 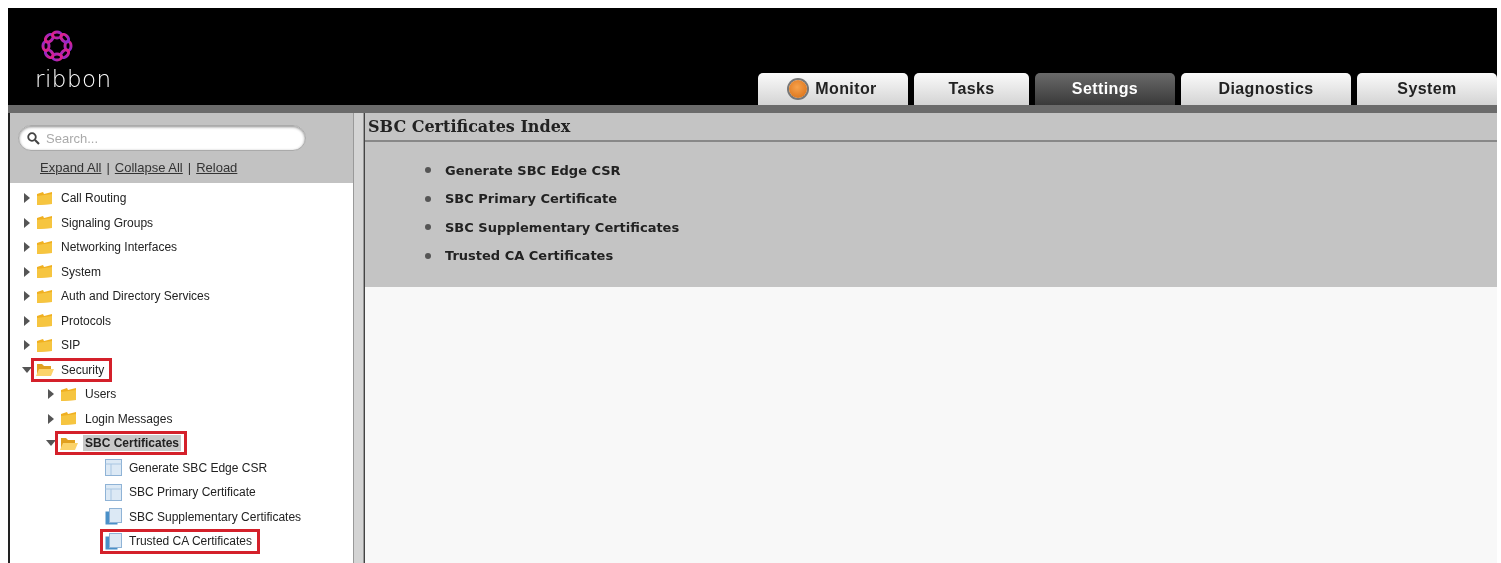 I want to click on index-link: Generate SBC Edge CSR, so click(x=533, y=170).